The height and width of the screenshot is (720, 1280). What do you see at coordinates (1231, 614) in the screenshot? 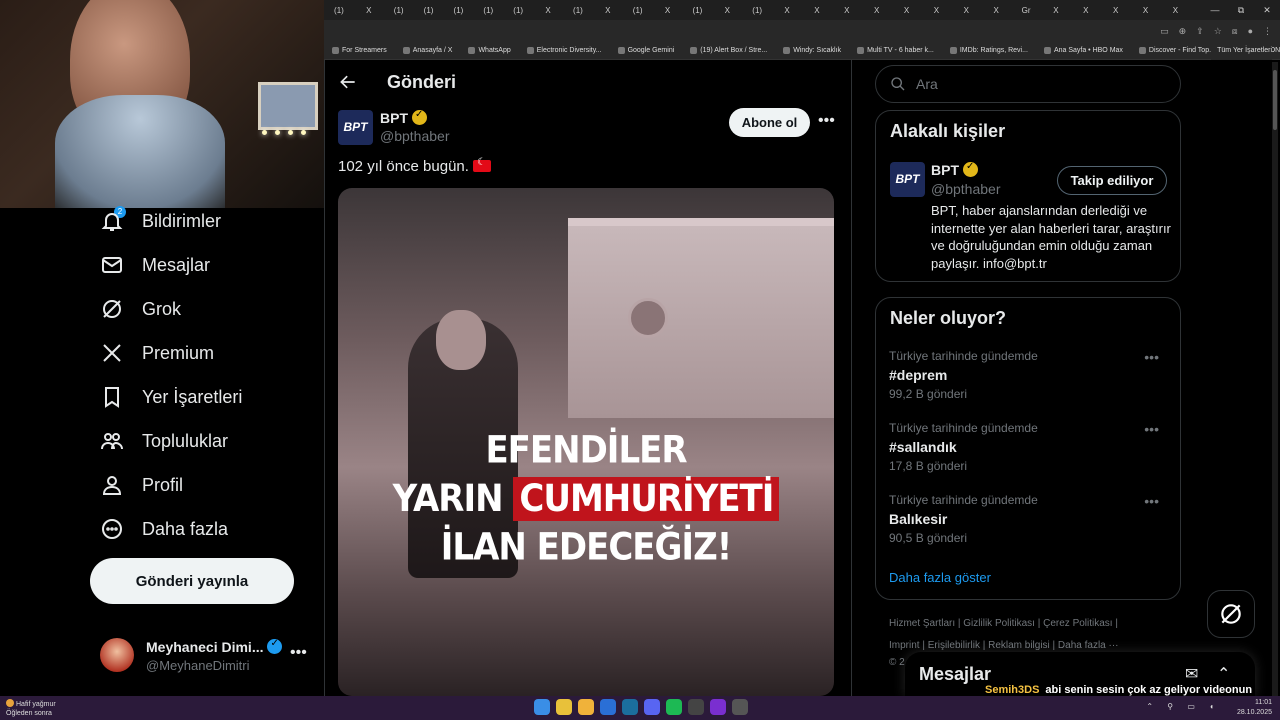
I see `grok-floating-button` at bounding box center [1231, 614].